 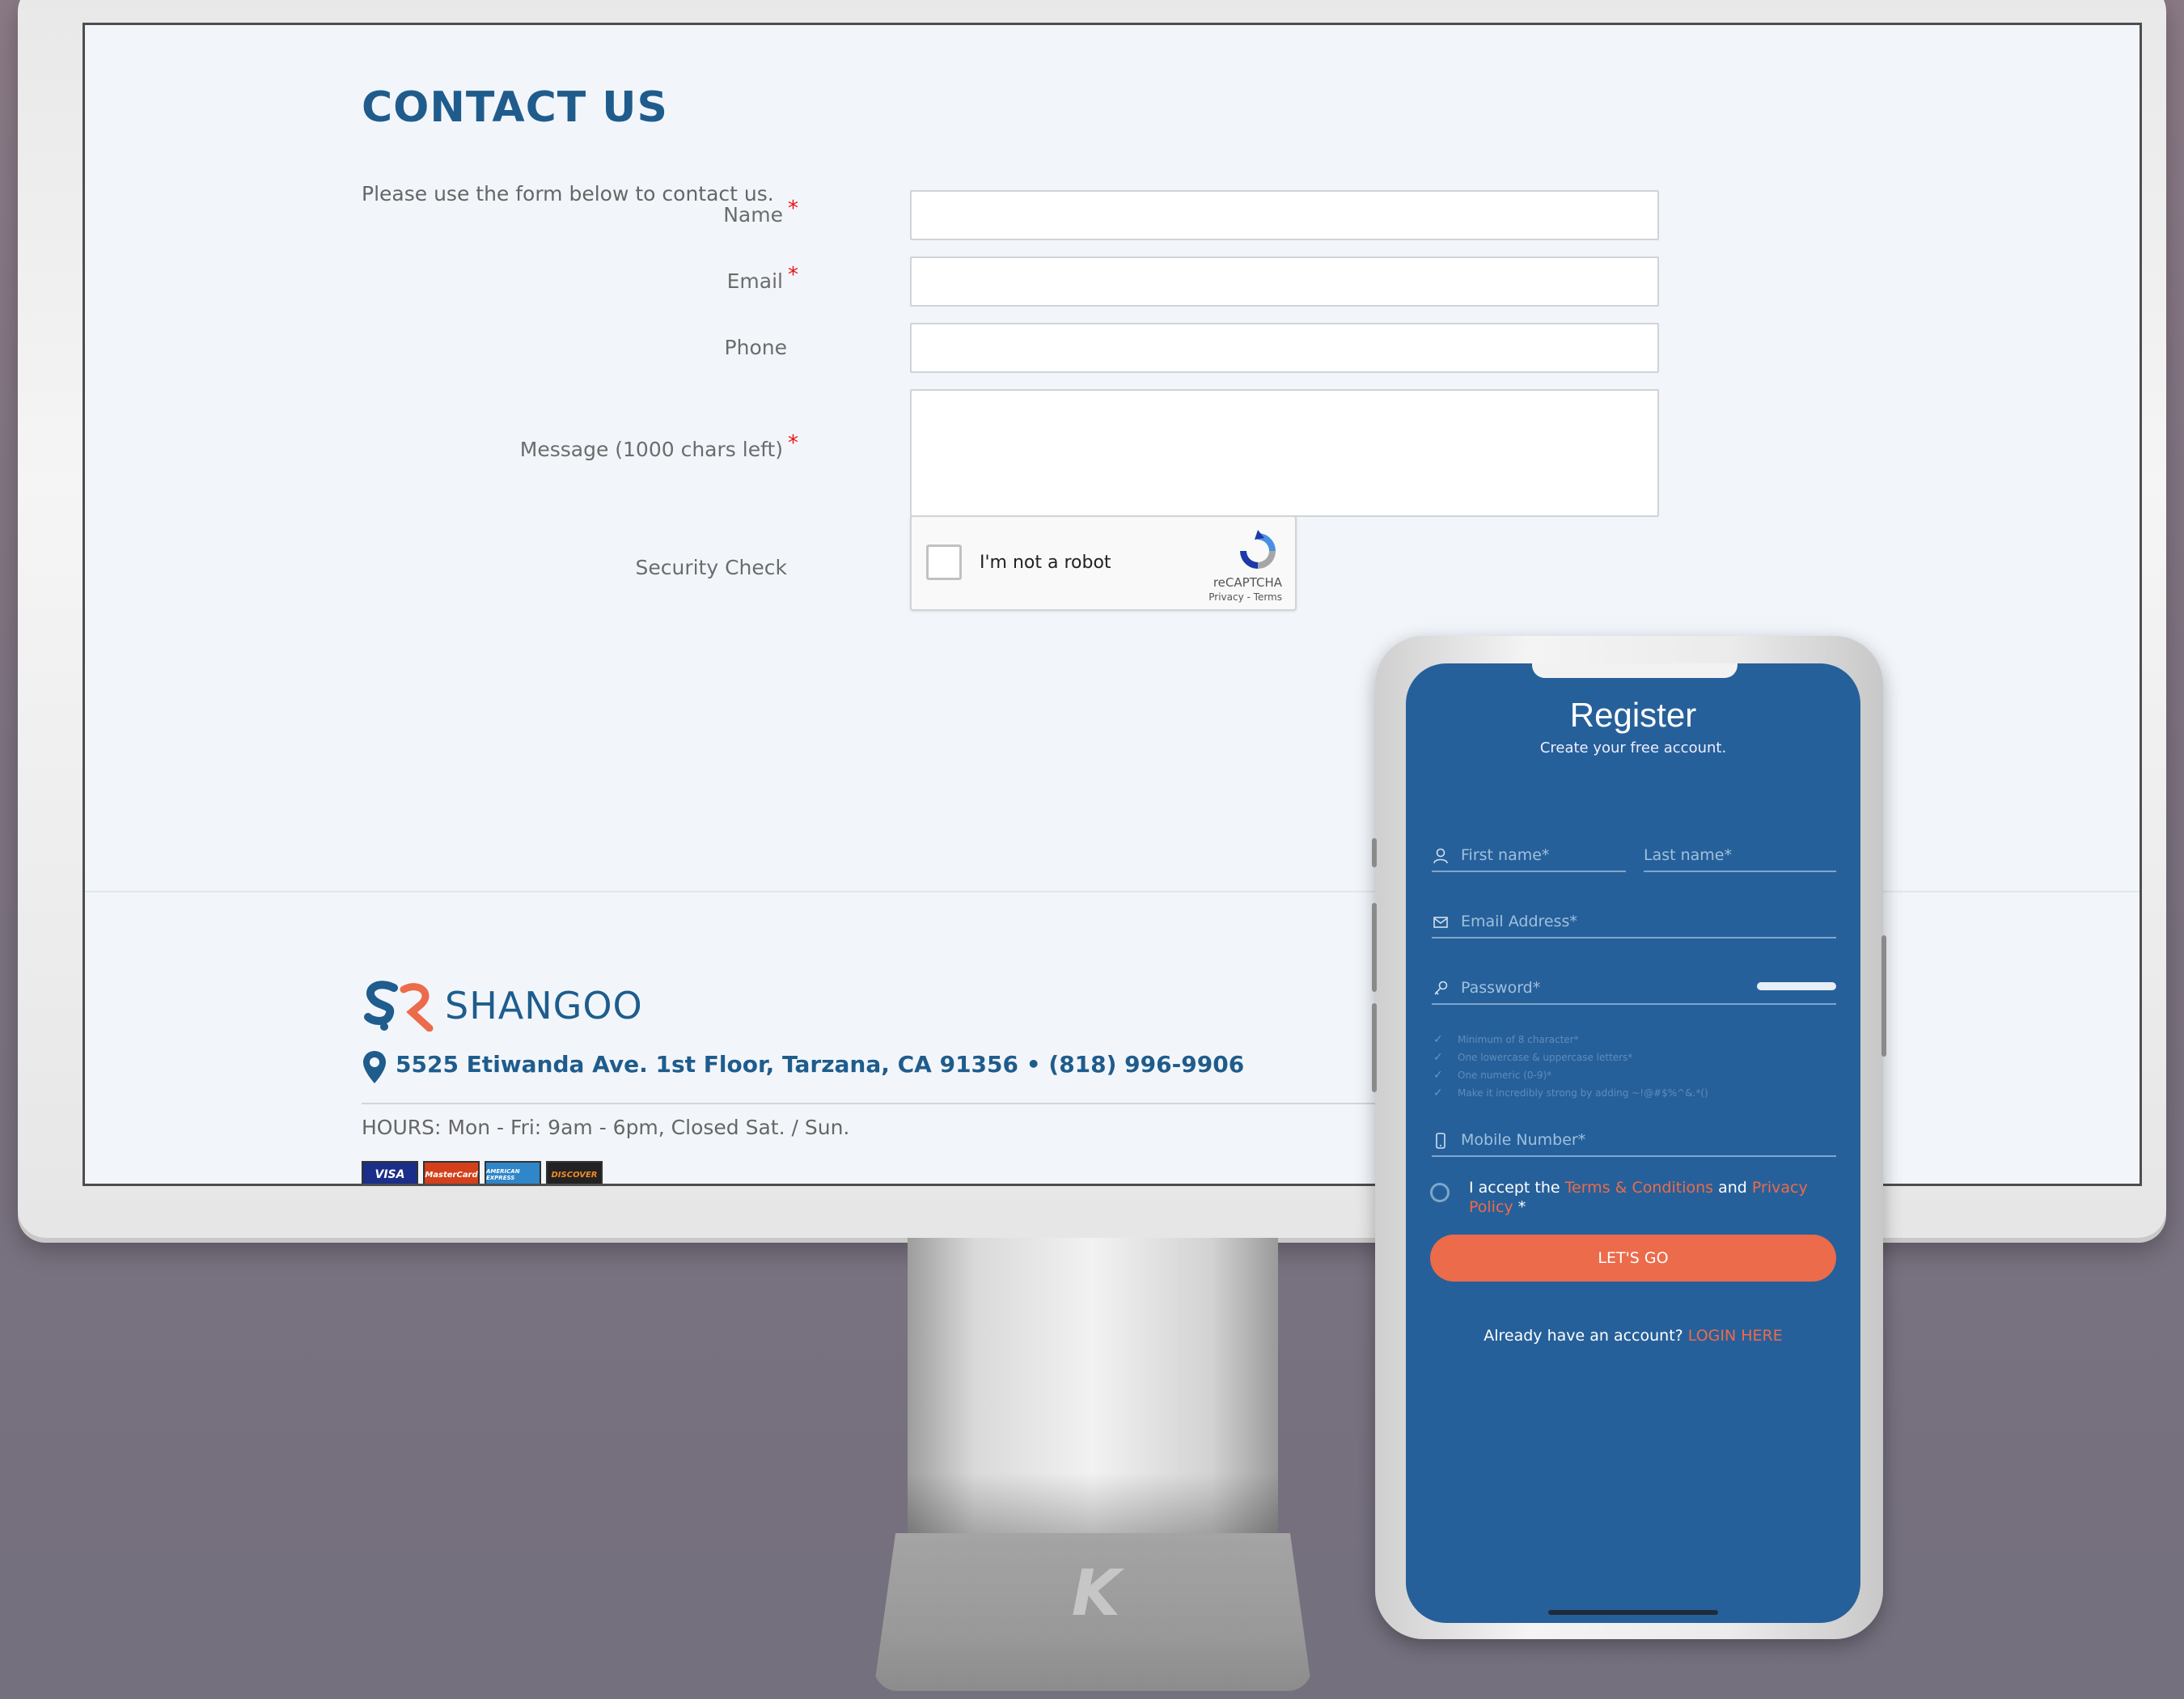 I want to click on security-check-label: Security Check, so click(x=574, y=567).